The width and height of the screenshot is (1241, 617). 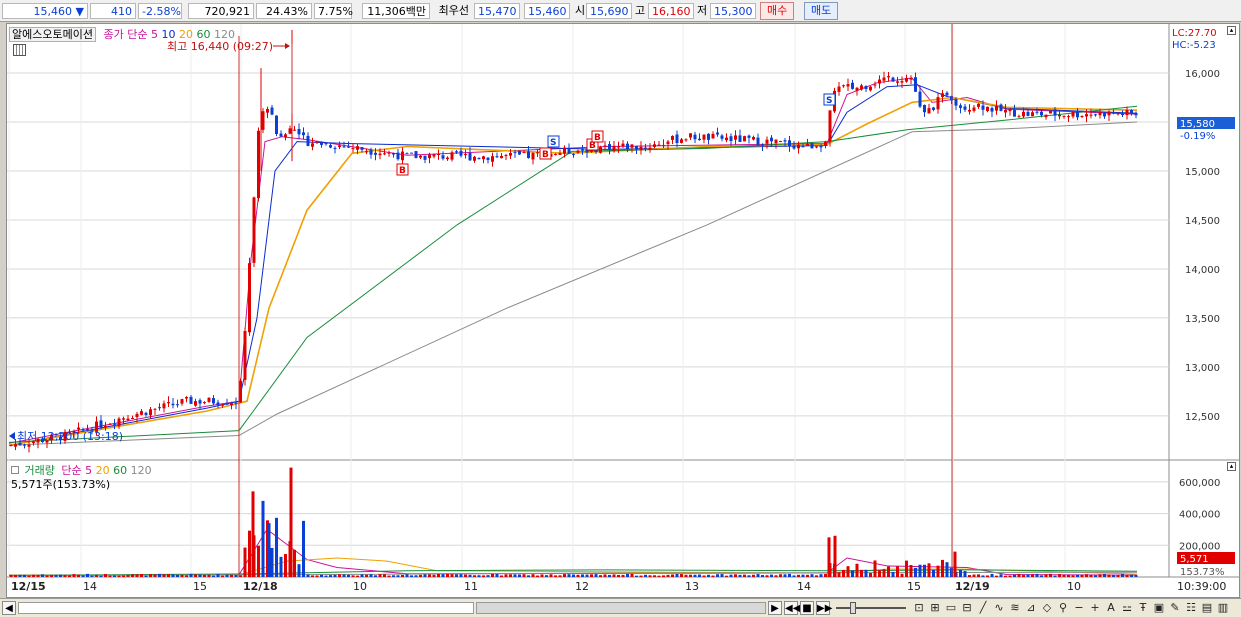 What do you see at coordinates (1143, 608) in the screenshot?
I see `font-icon: Ŧ` at bounding box center [1143, 608].